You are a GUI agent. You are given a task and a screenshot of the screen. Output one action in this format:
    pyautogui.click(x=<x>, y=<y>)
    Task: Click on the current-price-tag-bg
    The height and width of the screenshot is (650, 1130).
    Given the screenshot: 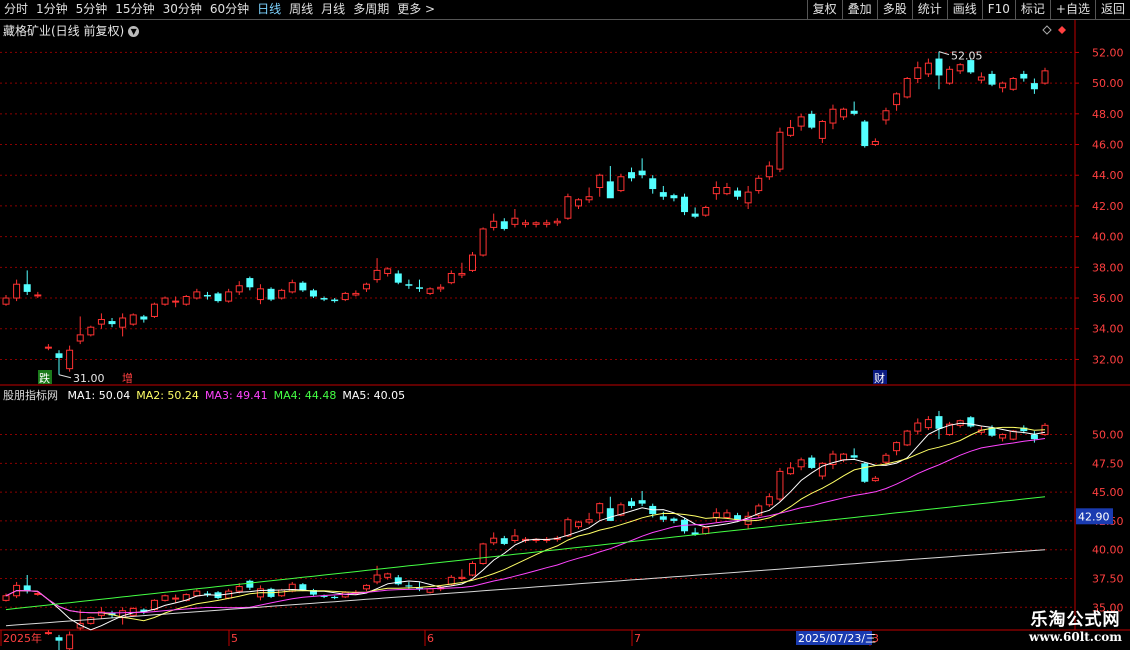 What is the action you would take?
    pyautogui.click(x=1094, y=516)
    